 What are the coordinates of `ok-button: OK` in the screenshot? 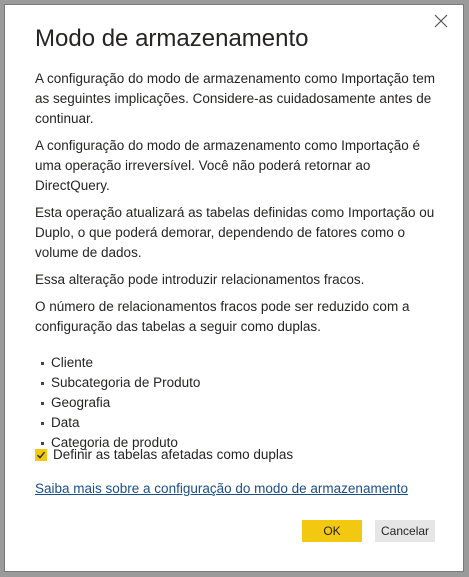 It's located at (332, 531).